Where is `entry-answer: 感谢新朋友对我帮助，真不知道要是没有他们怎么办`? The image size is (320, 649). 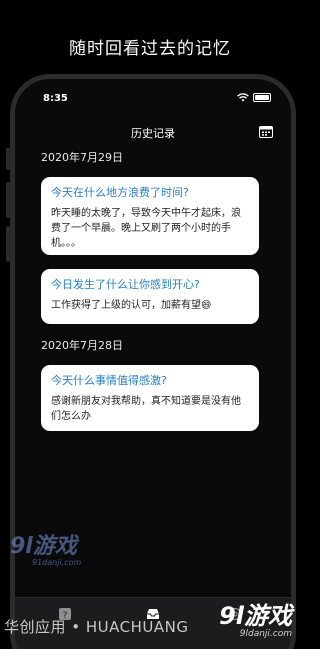 entry-answer: 感谢新朋友对我帮助，真不知道要是没有他们怎么办 is located at coordinates (146, 409).